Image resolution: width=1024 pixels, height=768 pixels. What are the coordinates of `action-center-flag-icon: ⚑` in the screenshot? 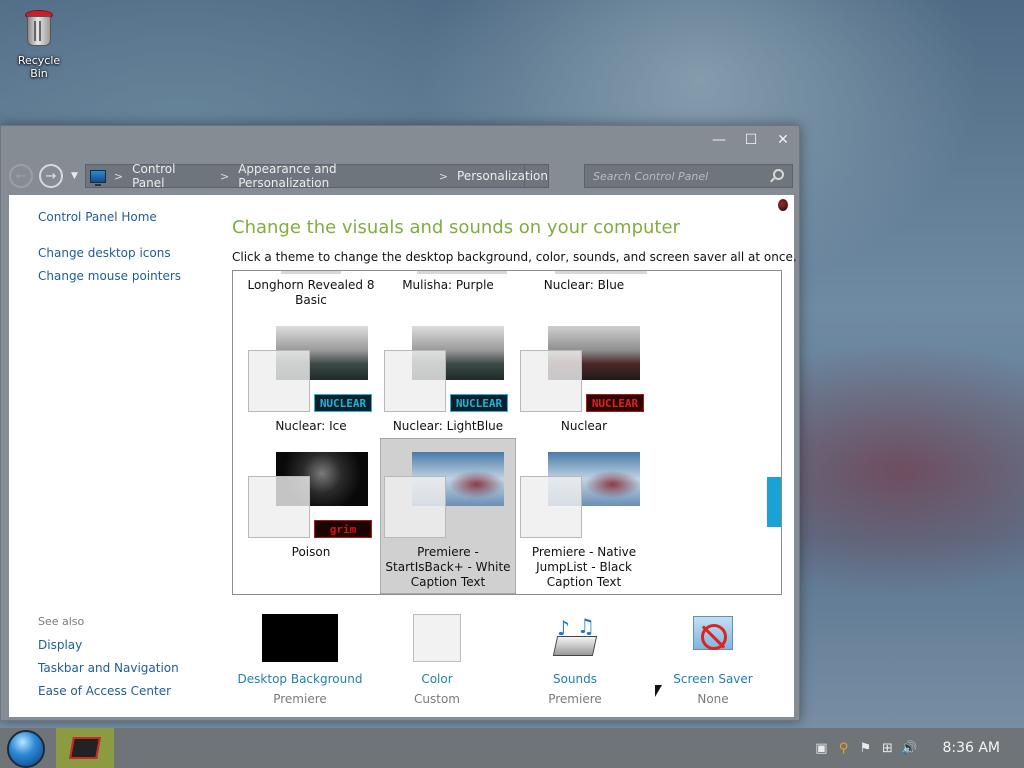 It's located at (865, 748).